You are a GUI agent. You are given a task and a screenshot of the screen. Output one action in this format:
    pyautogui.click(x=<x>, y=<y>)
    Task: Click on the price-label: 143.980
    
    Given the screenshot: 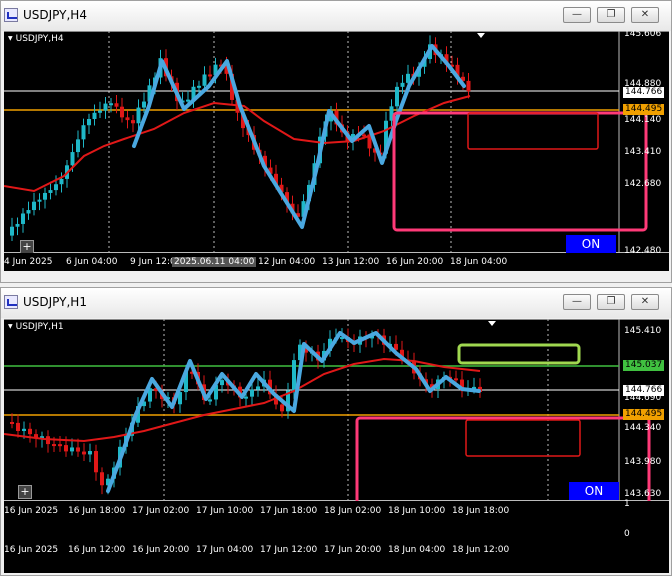 What is the action you would take?
    pyautogui.click(x=643, y=462)
    